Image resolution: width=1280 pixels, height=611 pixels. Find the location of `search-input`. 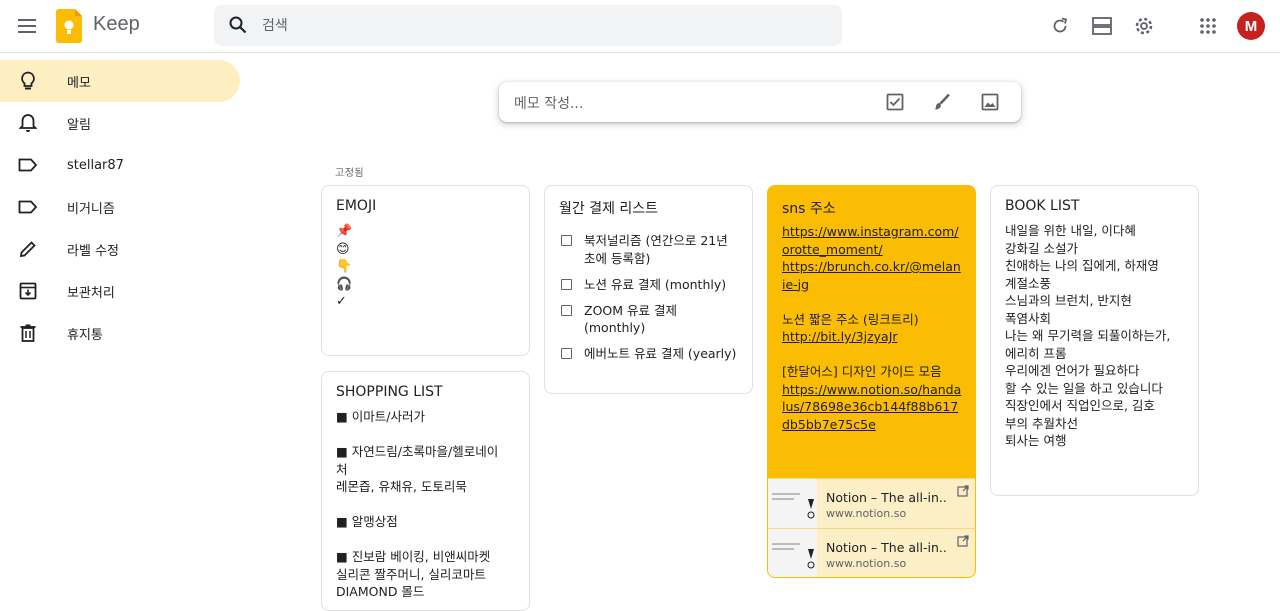

search-input is located at coordinates (542, 25).